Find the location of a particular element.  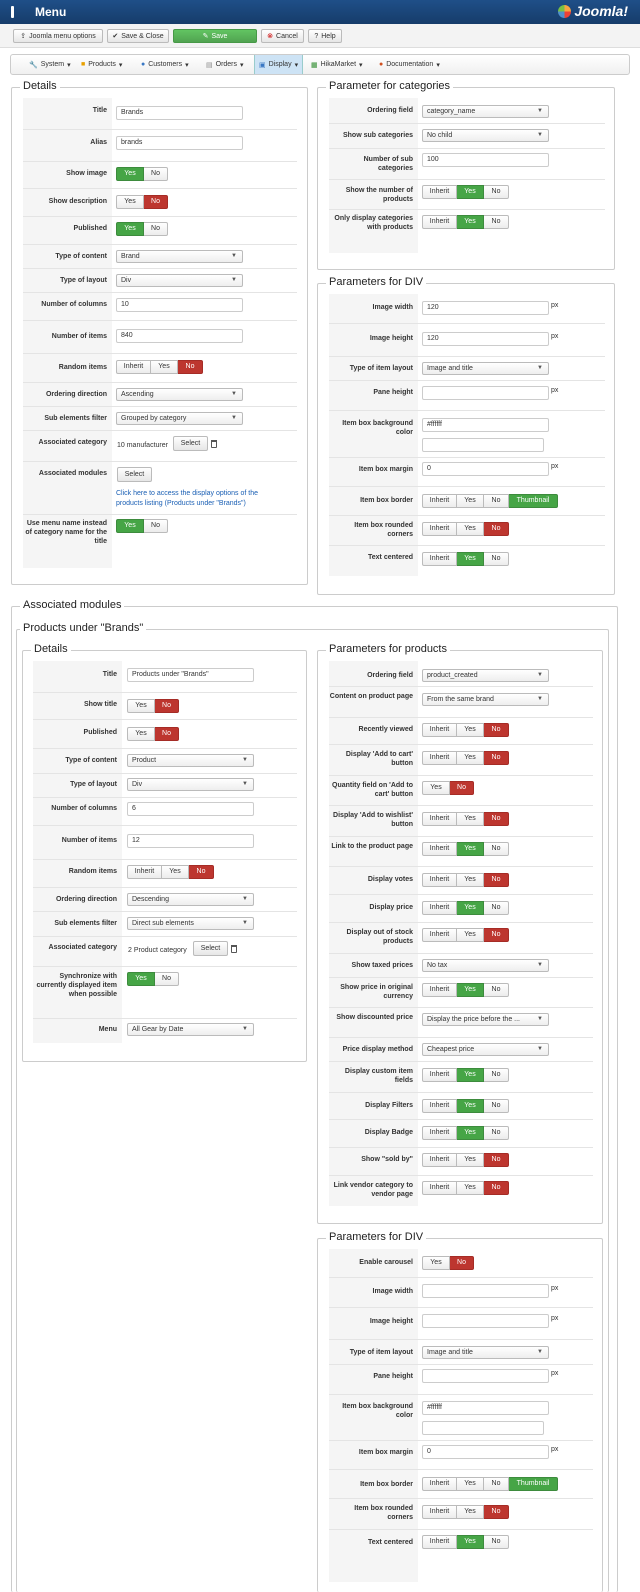

menu-customers: ● Customers ▾ is located at coordinates (165, 64).